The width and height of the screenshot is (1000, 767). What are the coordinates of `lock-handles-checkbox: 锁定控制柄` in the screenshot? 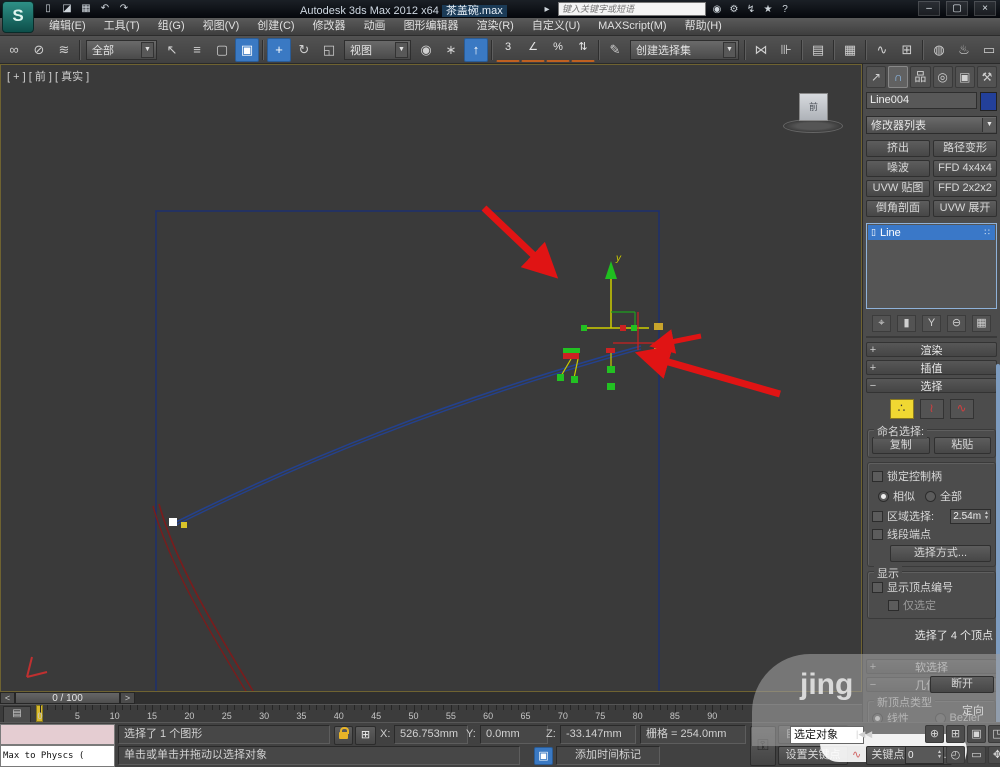 It's located at (931, 476).